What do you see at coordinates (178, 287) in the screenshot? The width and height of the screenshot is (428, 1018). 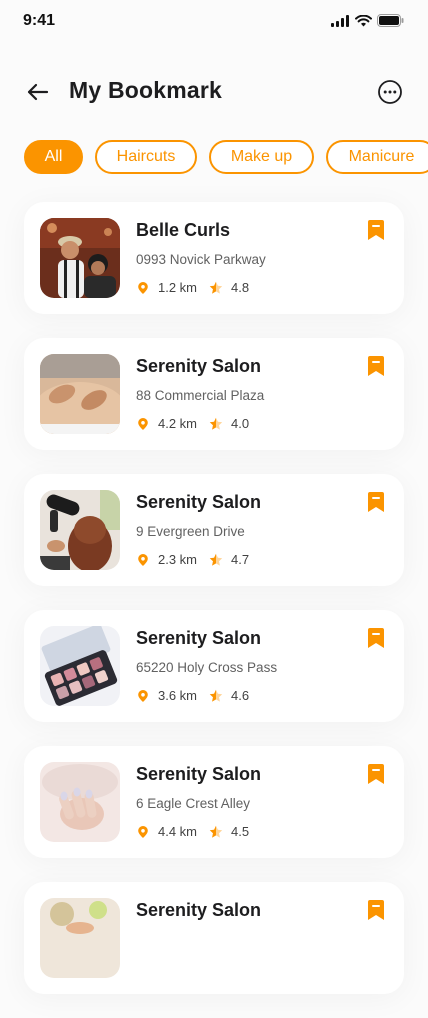 I see `salon-distance: 1.2 km` at bounding box center [178, 287].